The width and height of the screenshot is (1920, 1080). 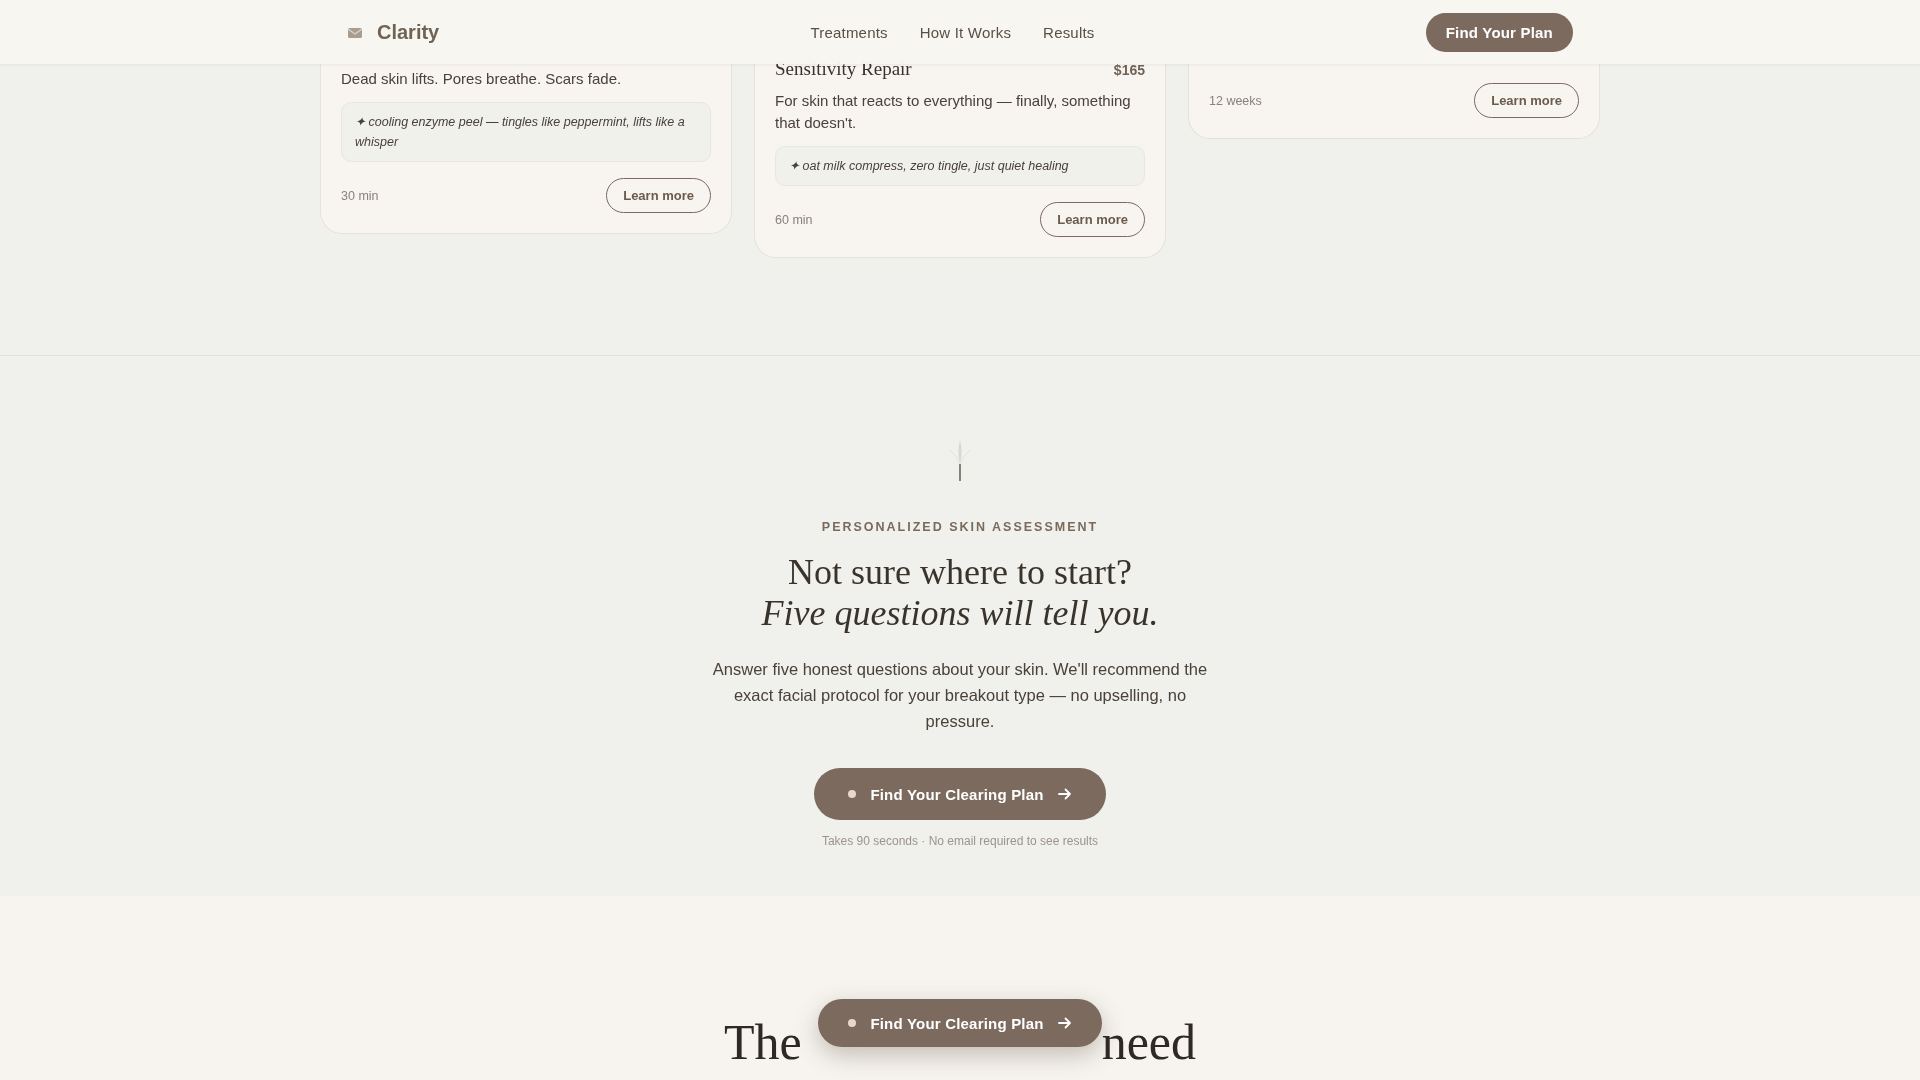 What do you see at coordinates (1069, 32) in the screenshot?
I see `nav-link: Results` at bounding box center [1069, 32].